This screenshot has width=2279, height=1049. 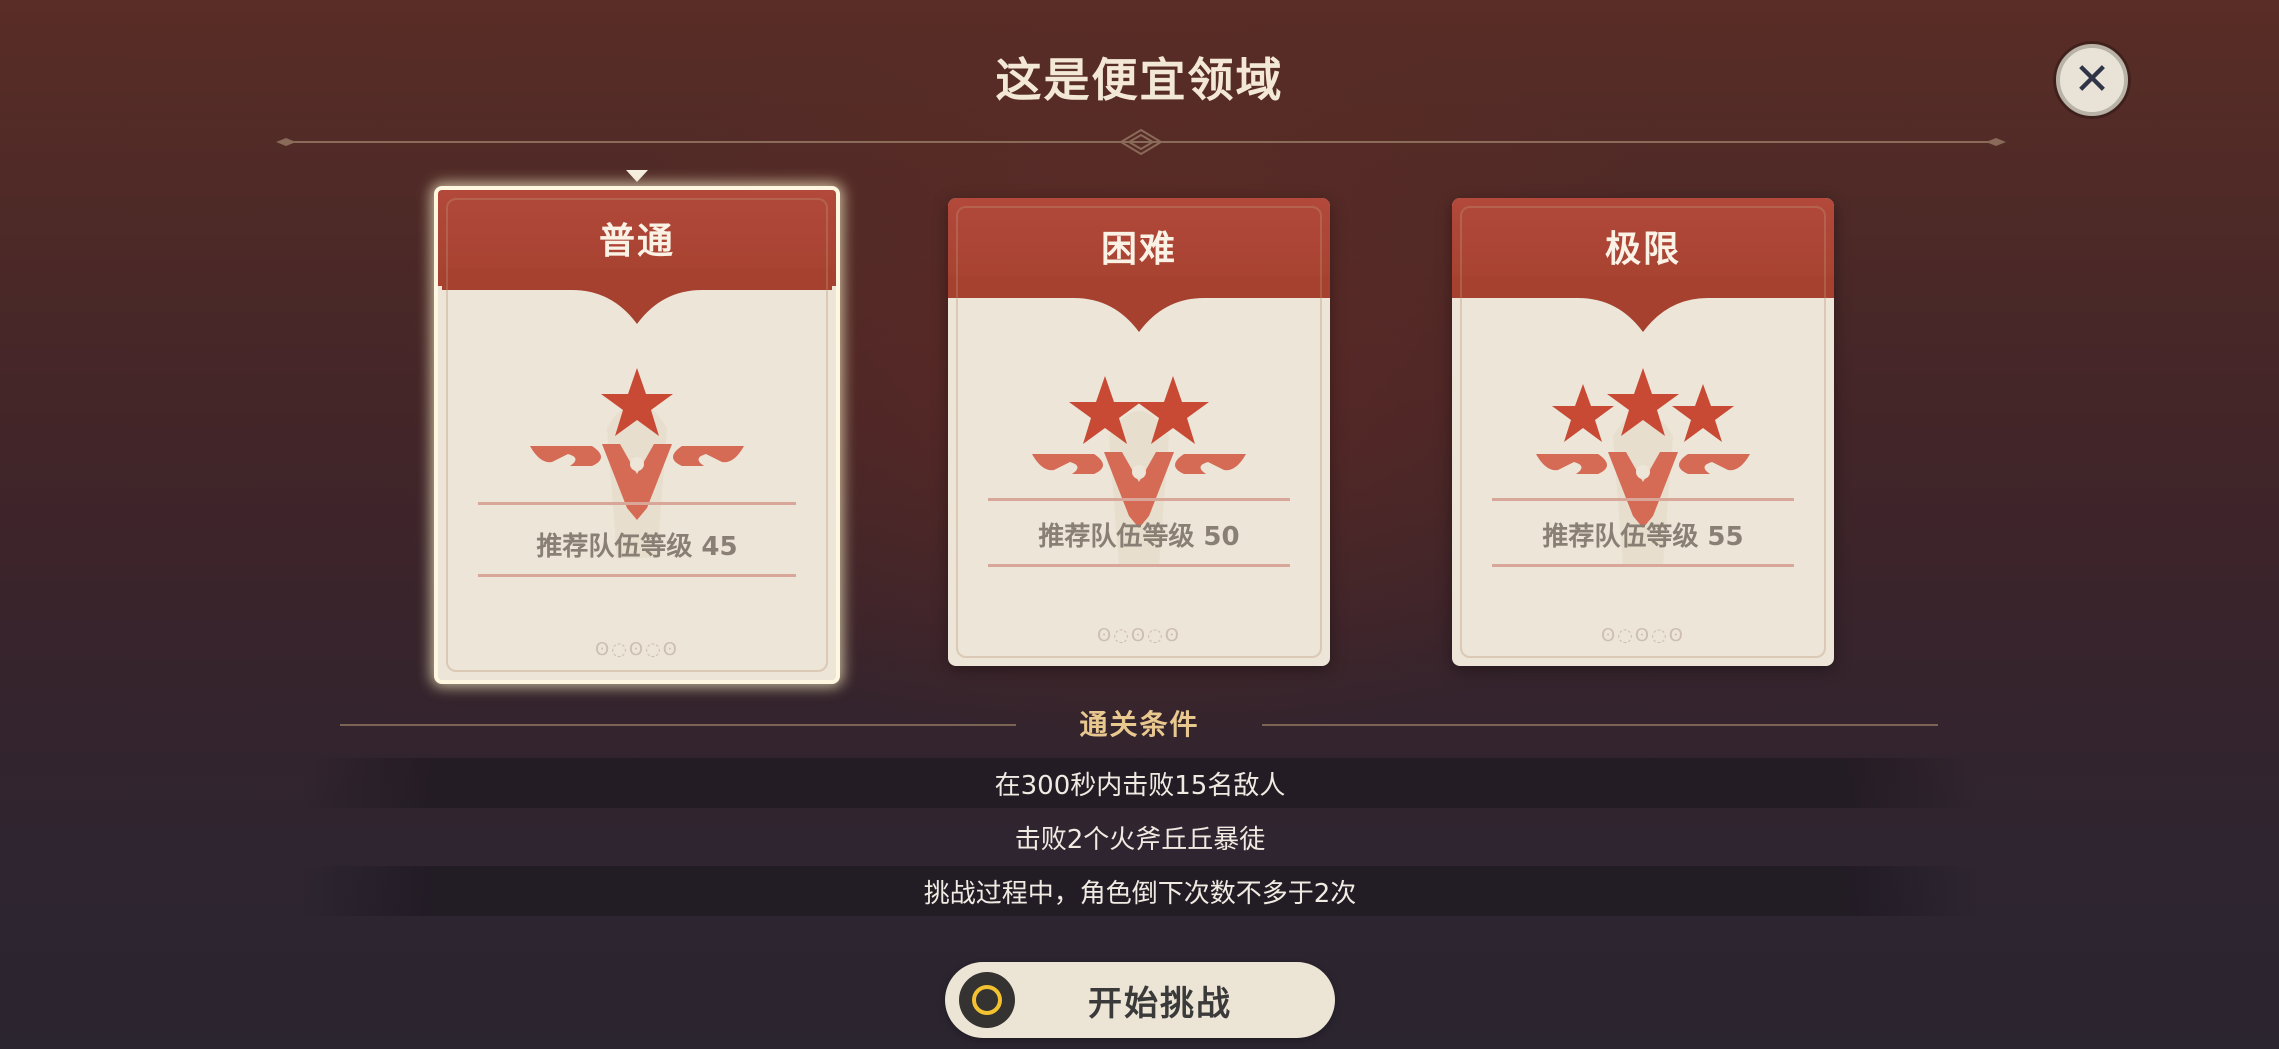 What do you see at coordinates (637, 413) in the screenshot?
I see `card-emblem` at bounding box center [637, 413].